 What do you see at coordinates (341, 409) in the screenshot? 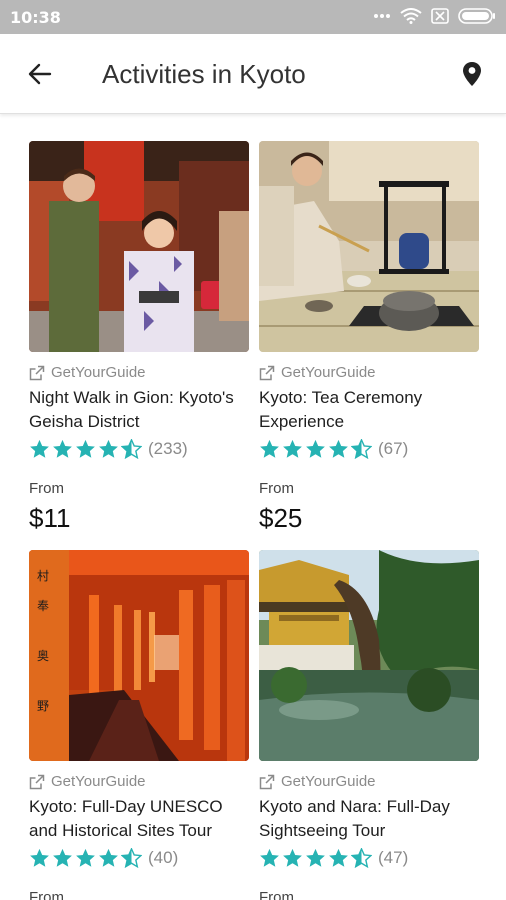
I see `activity-title: Kyoto: Tea Ceremony Experience` at bounding box center [341, 409].